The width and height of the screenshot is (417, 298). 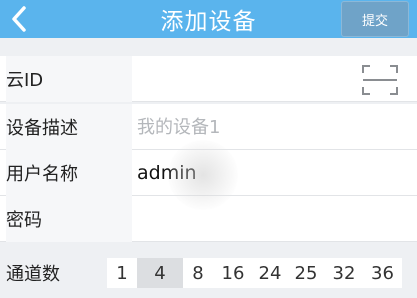 I want to click on channel-option: 1, so click(x=122, y=273).